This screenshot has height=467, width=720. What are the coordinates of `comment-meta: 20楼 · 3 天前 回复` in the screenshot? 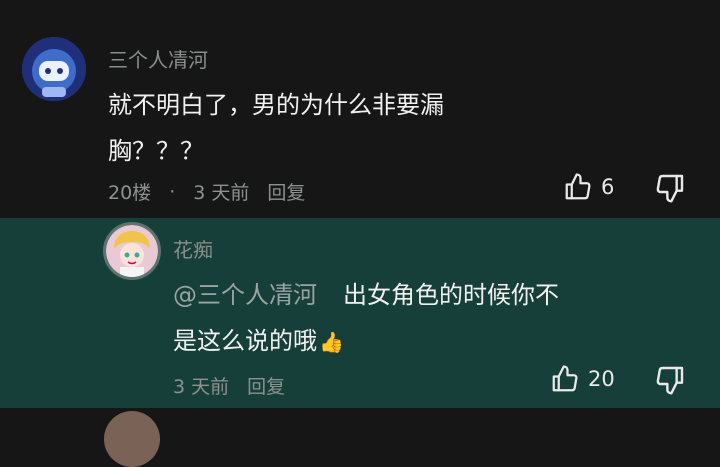 It's located at (215, 191).